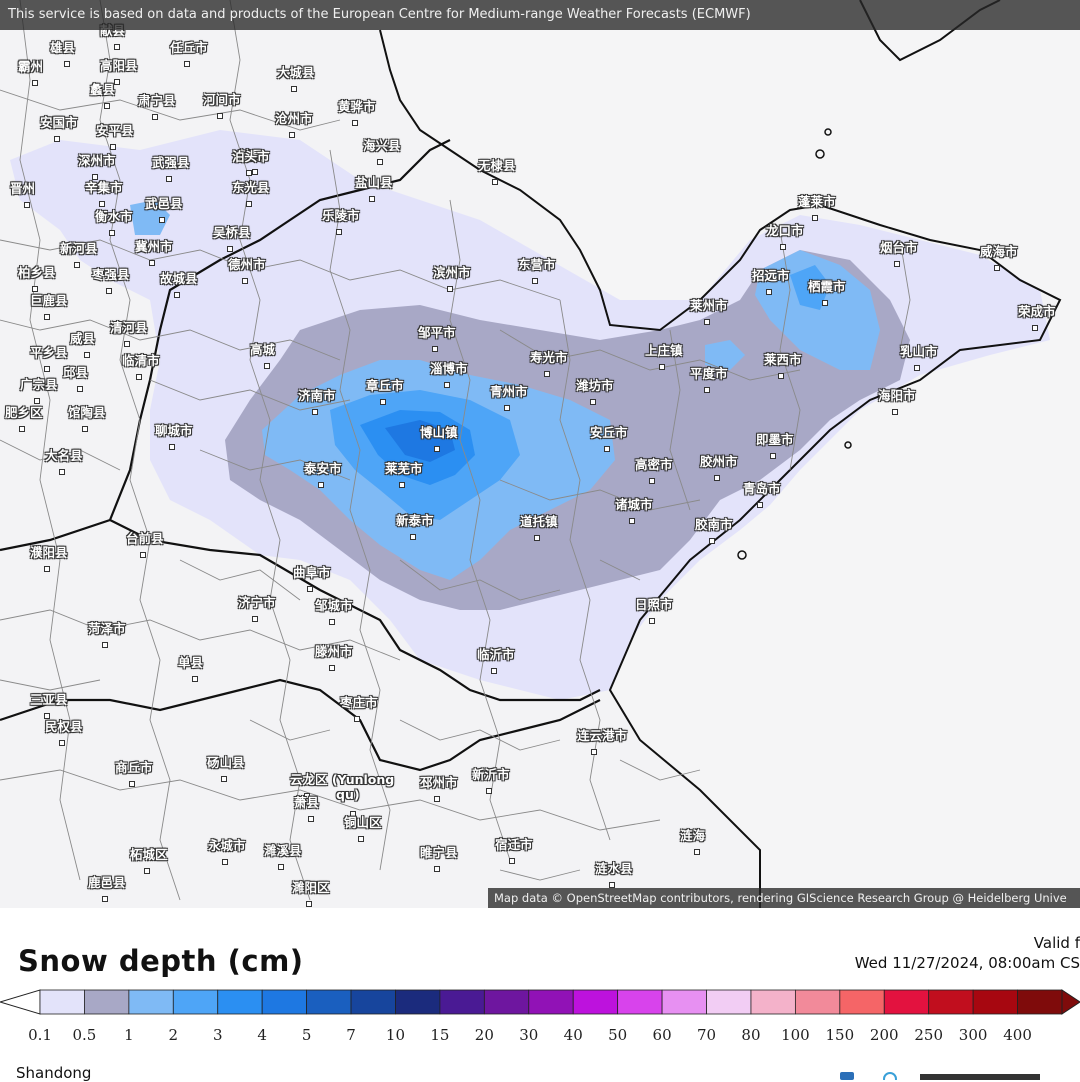  I want to click on city-label: 三亚县, so click(49, 698).